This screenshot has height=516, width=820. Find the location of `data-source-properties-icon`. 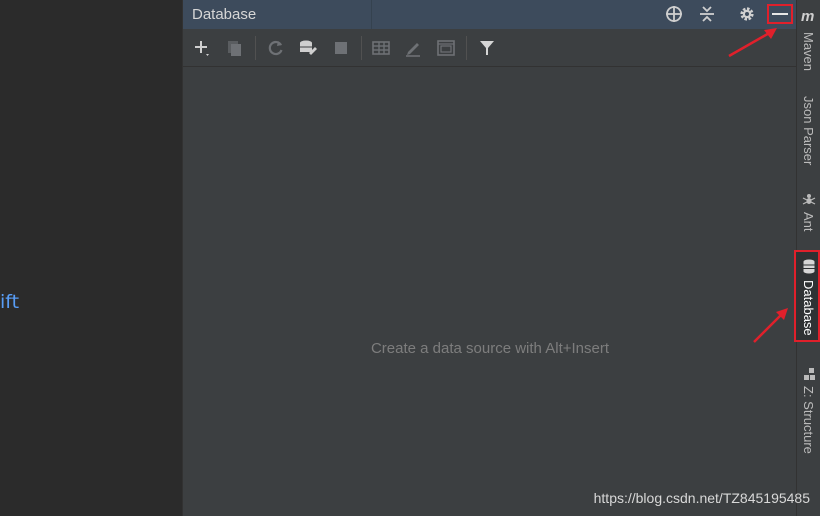

data-source-properties-icon is located at coordinates (308, 48).